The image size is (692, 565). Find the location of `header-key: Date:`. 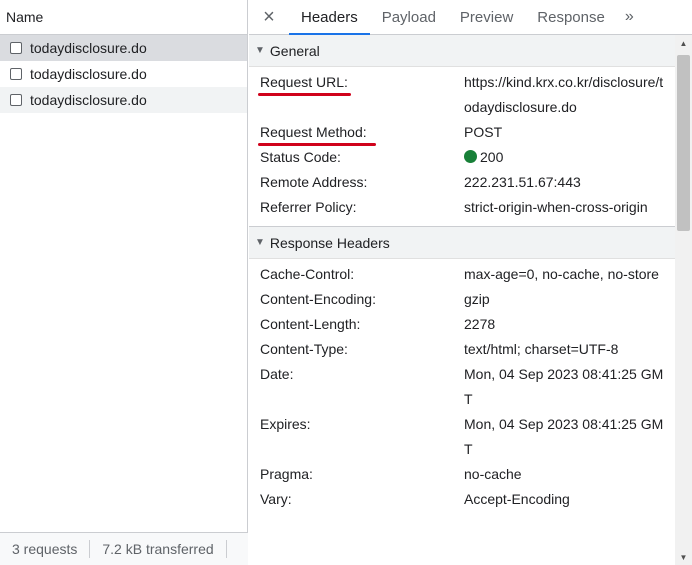

header-key: Date: is located at coordinates (277, 374).